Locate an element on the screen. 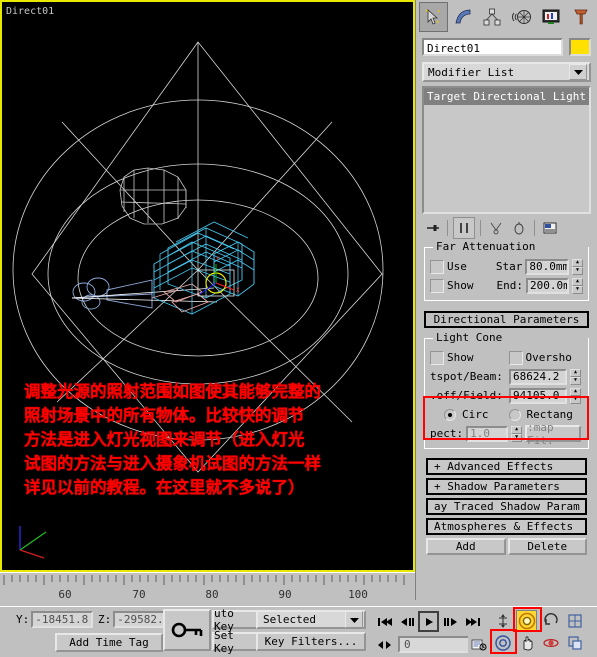  create-tab is located at coordinates (433, 17).